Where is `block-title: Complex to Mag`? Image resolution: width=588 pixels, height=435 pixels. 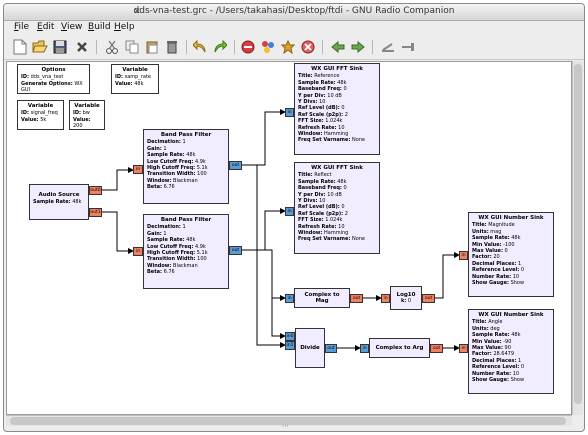
block-title: Complex to Mag is located at coordinates (322, 297).